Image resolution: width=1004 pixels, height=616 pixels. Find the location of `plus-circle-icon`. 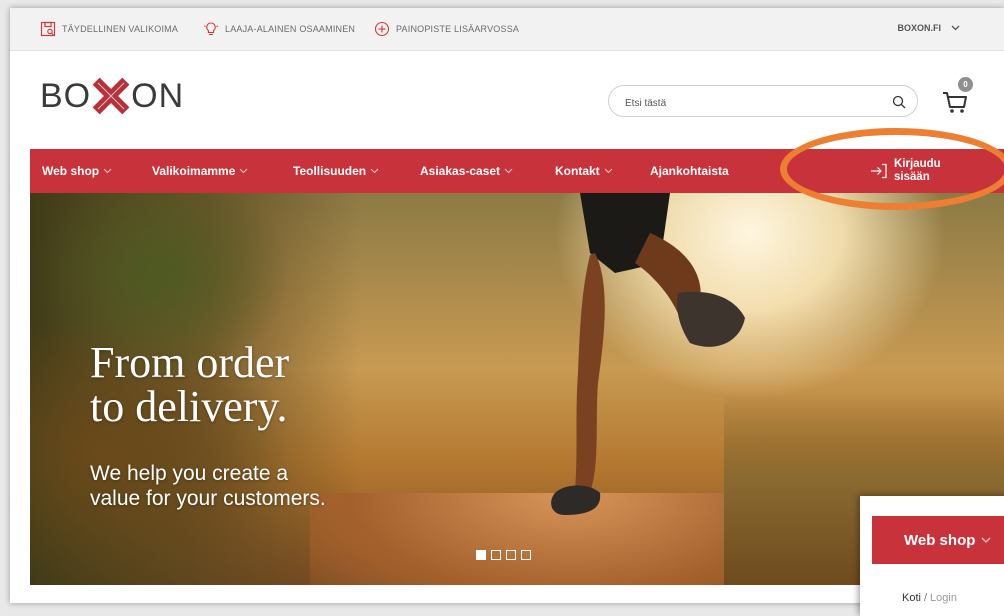

plus-circle-icon is located at coordinates (382, 29).